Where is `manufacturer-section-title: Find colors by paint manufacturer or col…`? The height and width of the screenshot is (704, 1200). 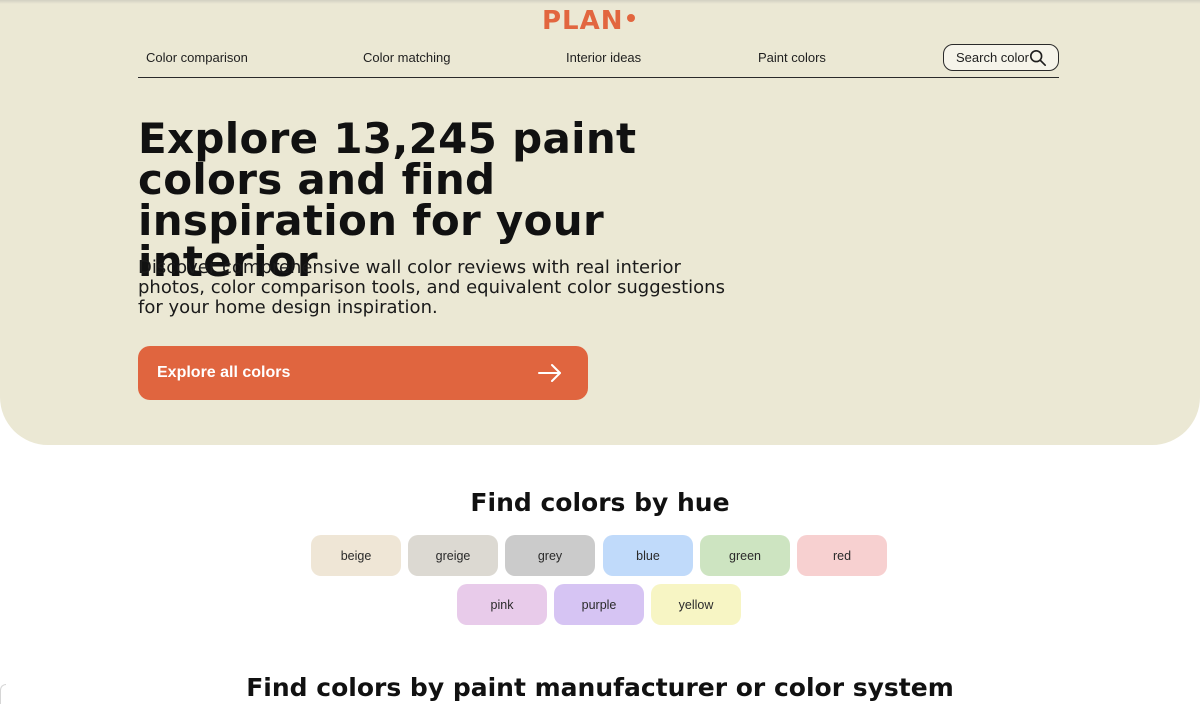
manufacturer-section-title: Find colors by paint manufacturer or col… is located at coordinates (600, 687).